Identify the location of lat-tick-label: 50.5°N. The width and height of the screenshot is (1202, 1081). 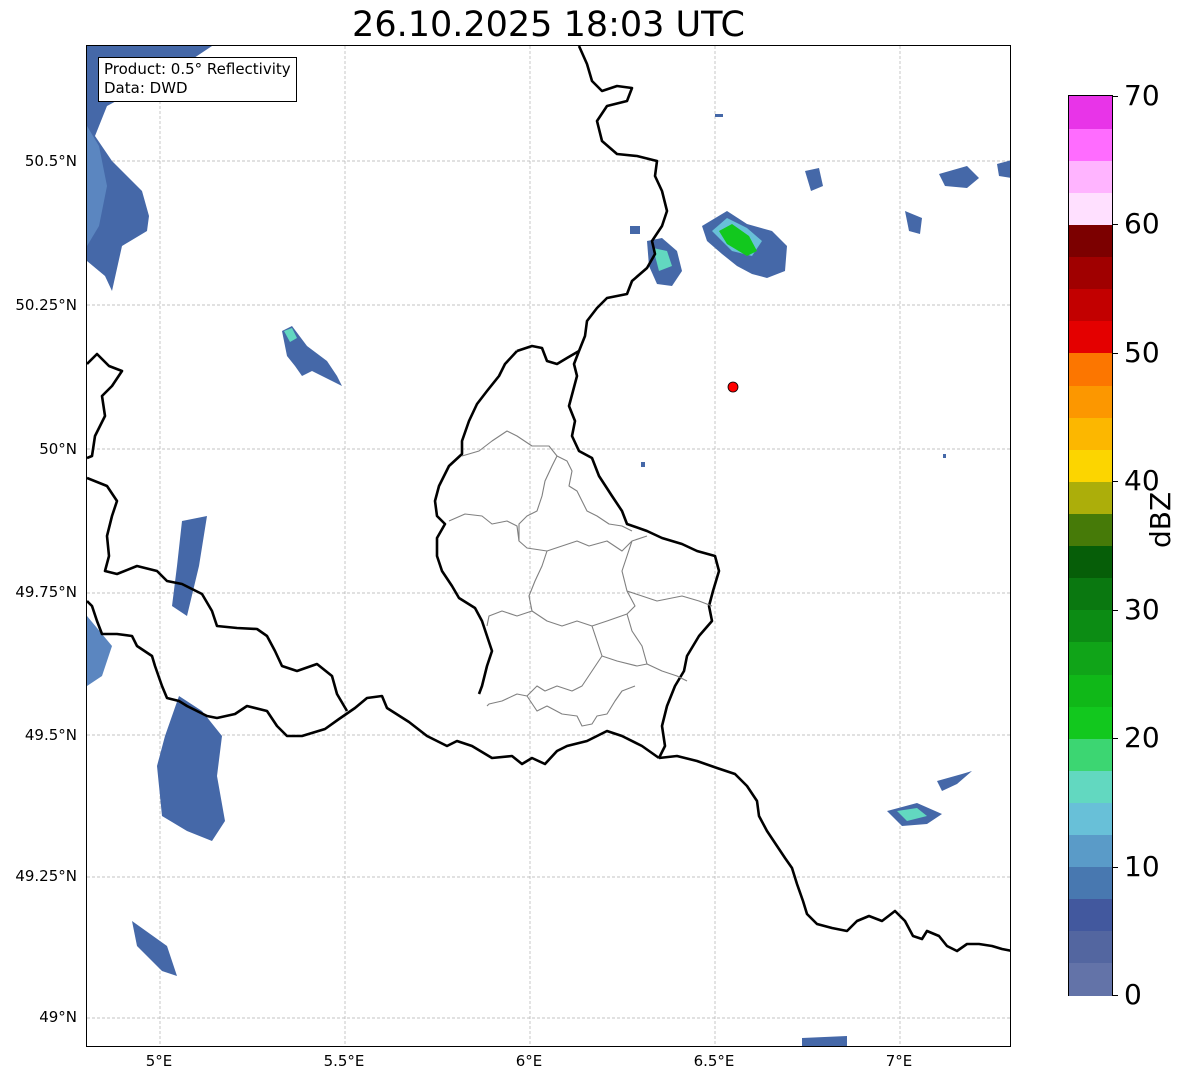
(50, 161).